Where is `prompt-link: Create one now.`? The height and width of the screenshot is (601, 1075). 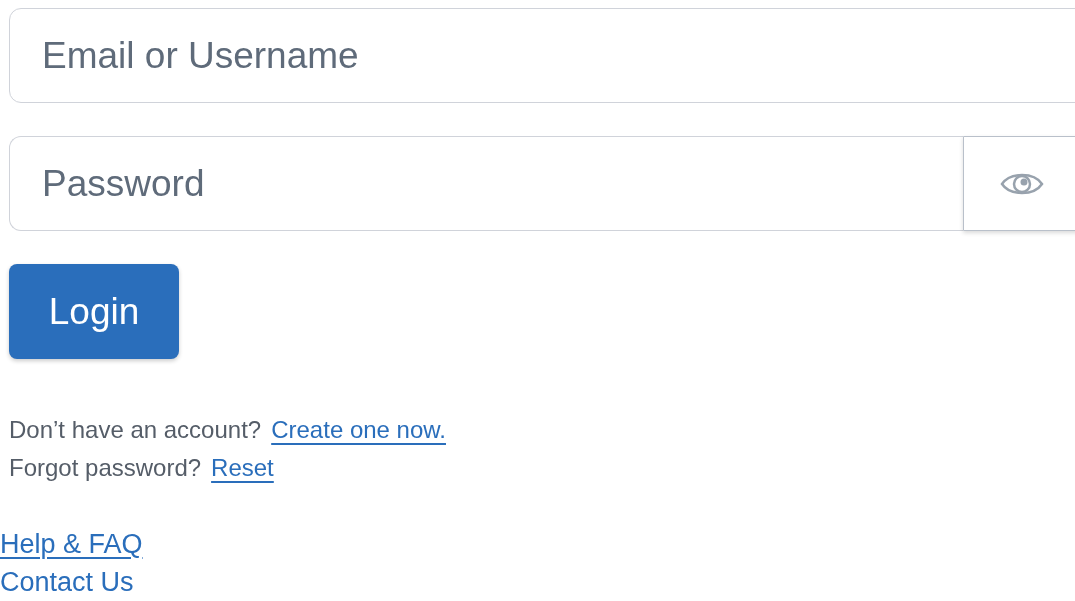 prompt-link: Create one now. is located at coordinates (358, 430).